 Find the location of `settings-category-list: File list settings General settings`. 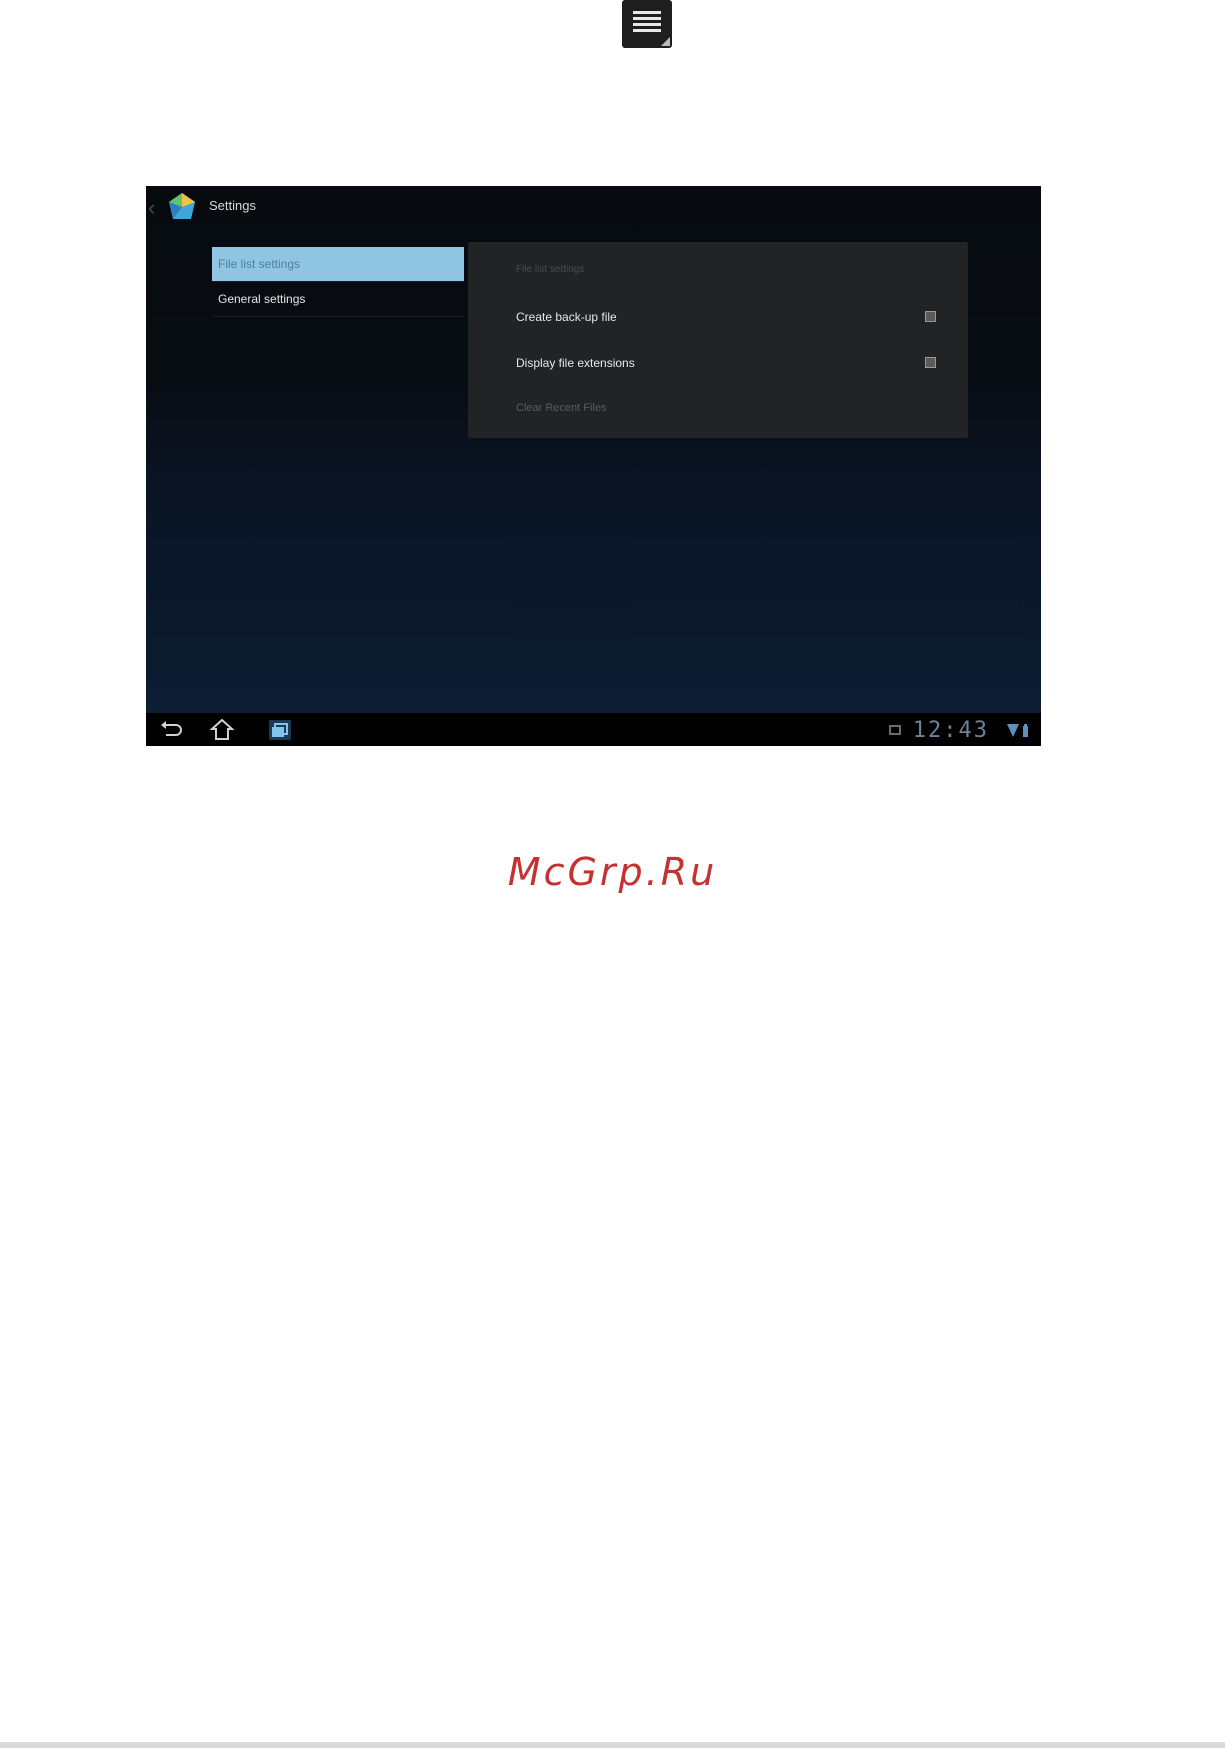

settings-category-list: File list settings General settings is located at coordinates (338, 282).